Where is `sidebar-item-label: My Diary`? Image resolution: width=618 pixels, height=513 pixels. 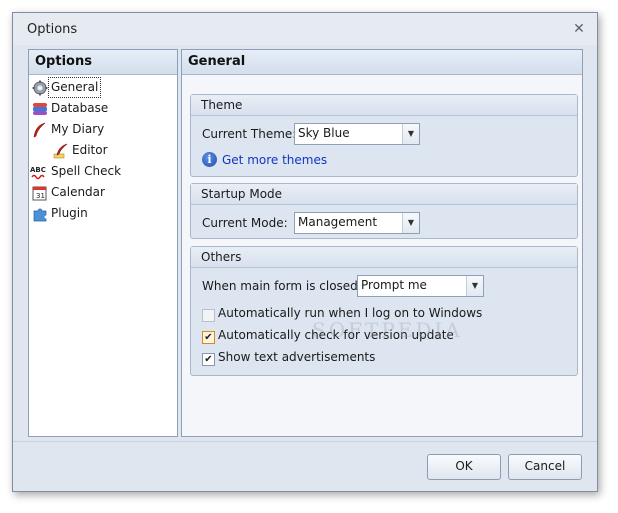
sidebar-item-label: My Diary is located at coordinates (78, 129).